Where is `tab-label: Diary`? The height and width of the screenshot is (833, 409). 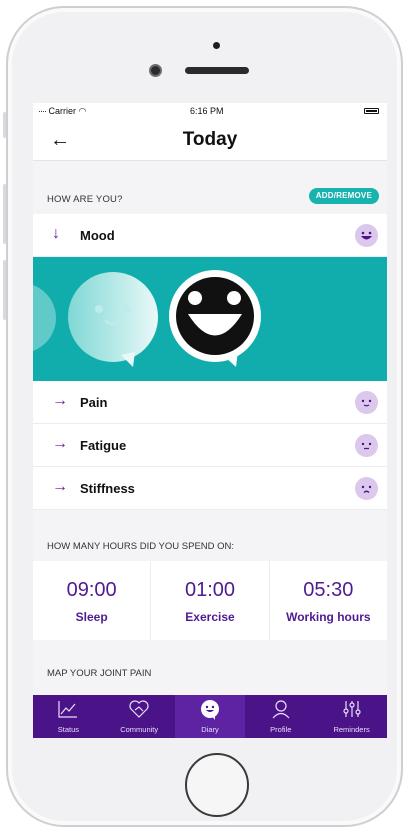 tab-label: Diary is located at coordinates (210, 729).